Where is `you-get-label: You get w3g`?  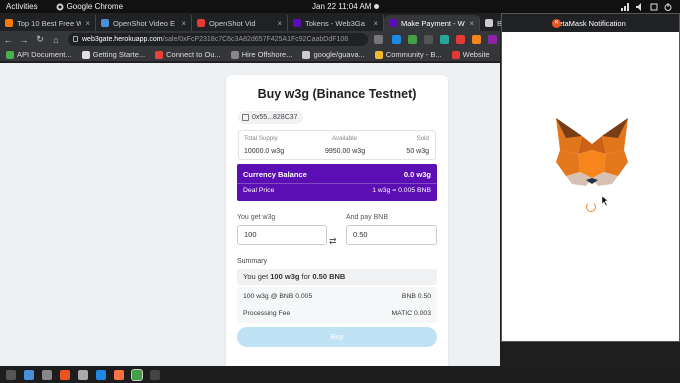
you-get-label: You get w3g is located at coordinates (256, 217).